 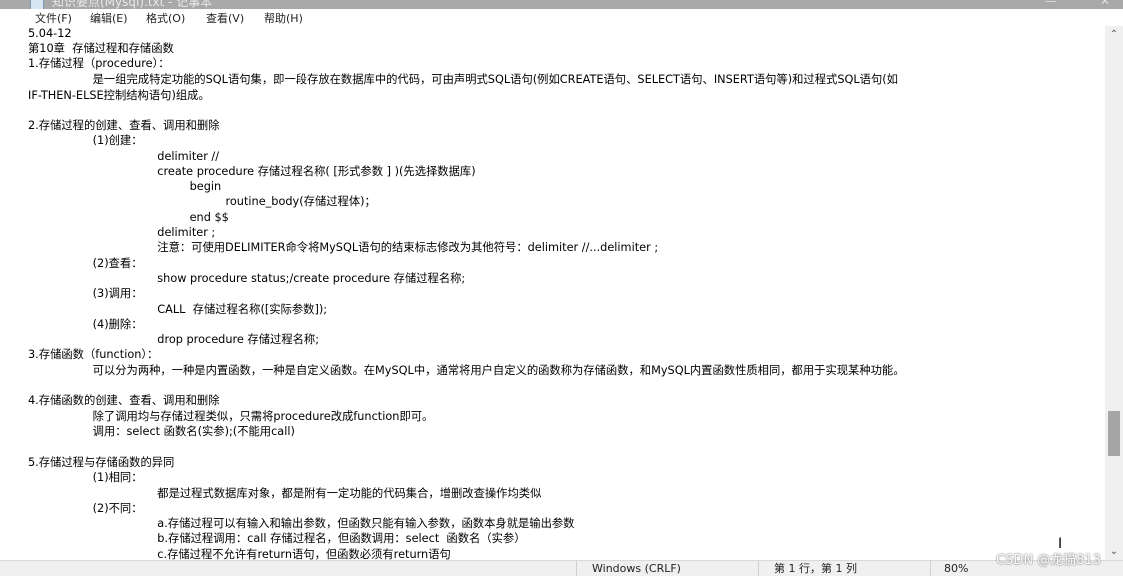 I want to click on text-line: 5.04-12, so click(x=50, y=33).